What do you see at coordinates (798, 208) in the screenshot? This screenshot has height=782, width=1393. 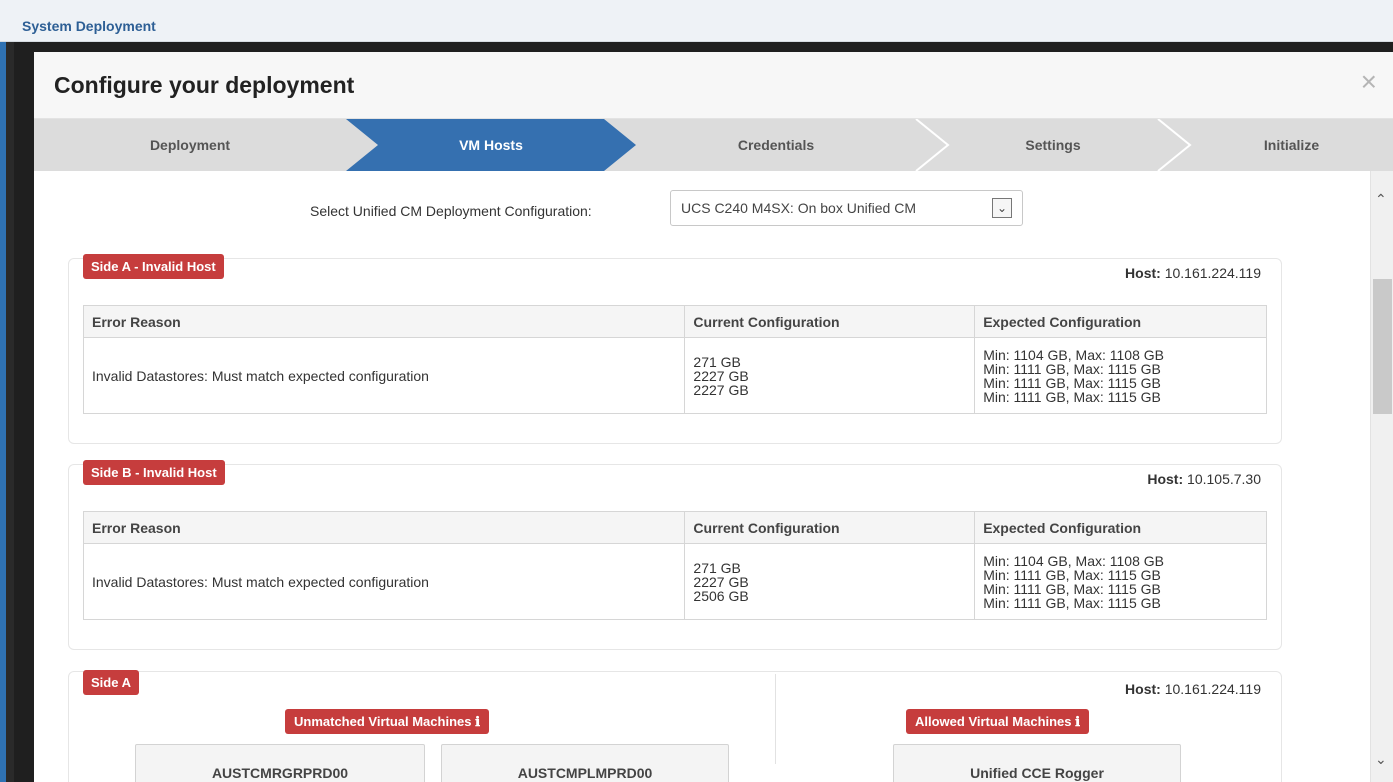 I see `deployment-config-selected: UCS C240 M4SX: On box Unified CM` at bounding box center [798, 208].